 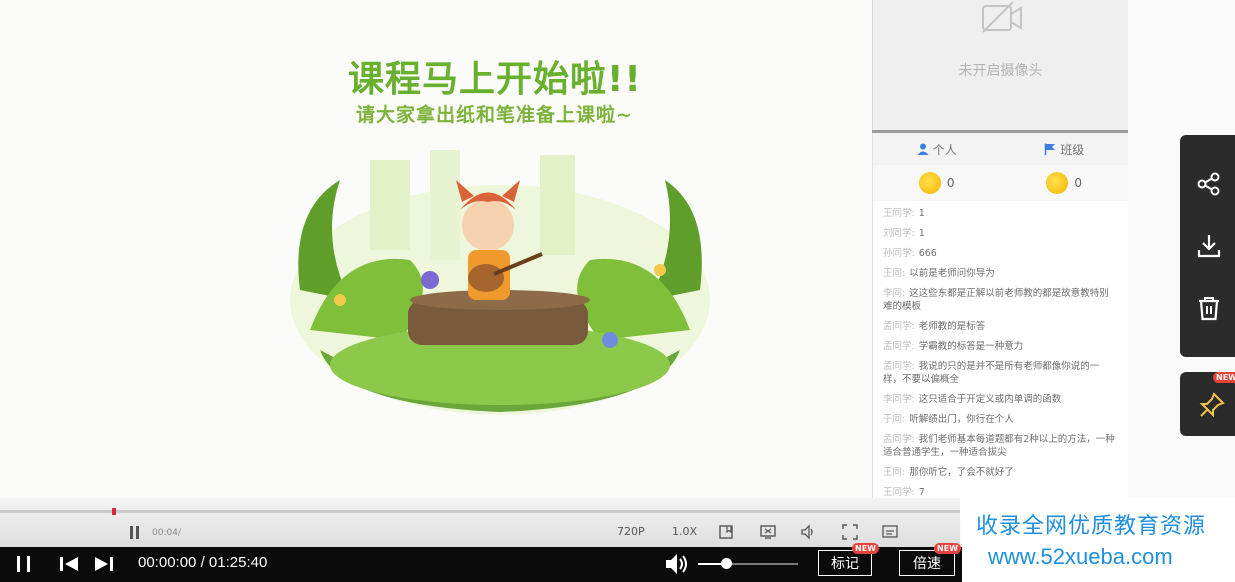 What do you see at coordinates (1098, 540) in the screenshot?
I see `watermark: 收录全网优质教育资源 www.52xueba.com` at bounding box center [1098, 540].